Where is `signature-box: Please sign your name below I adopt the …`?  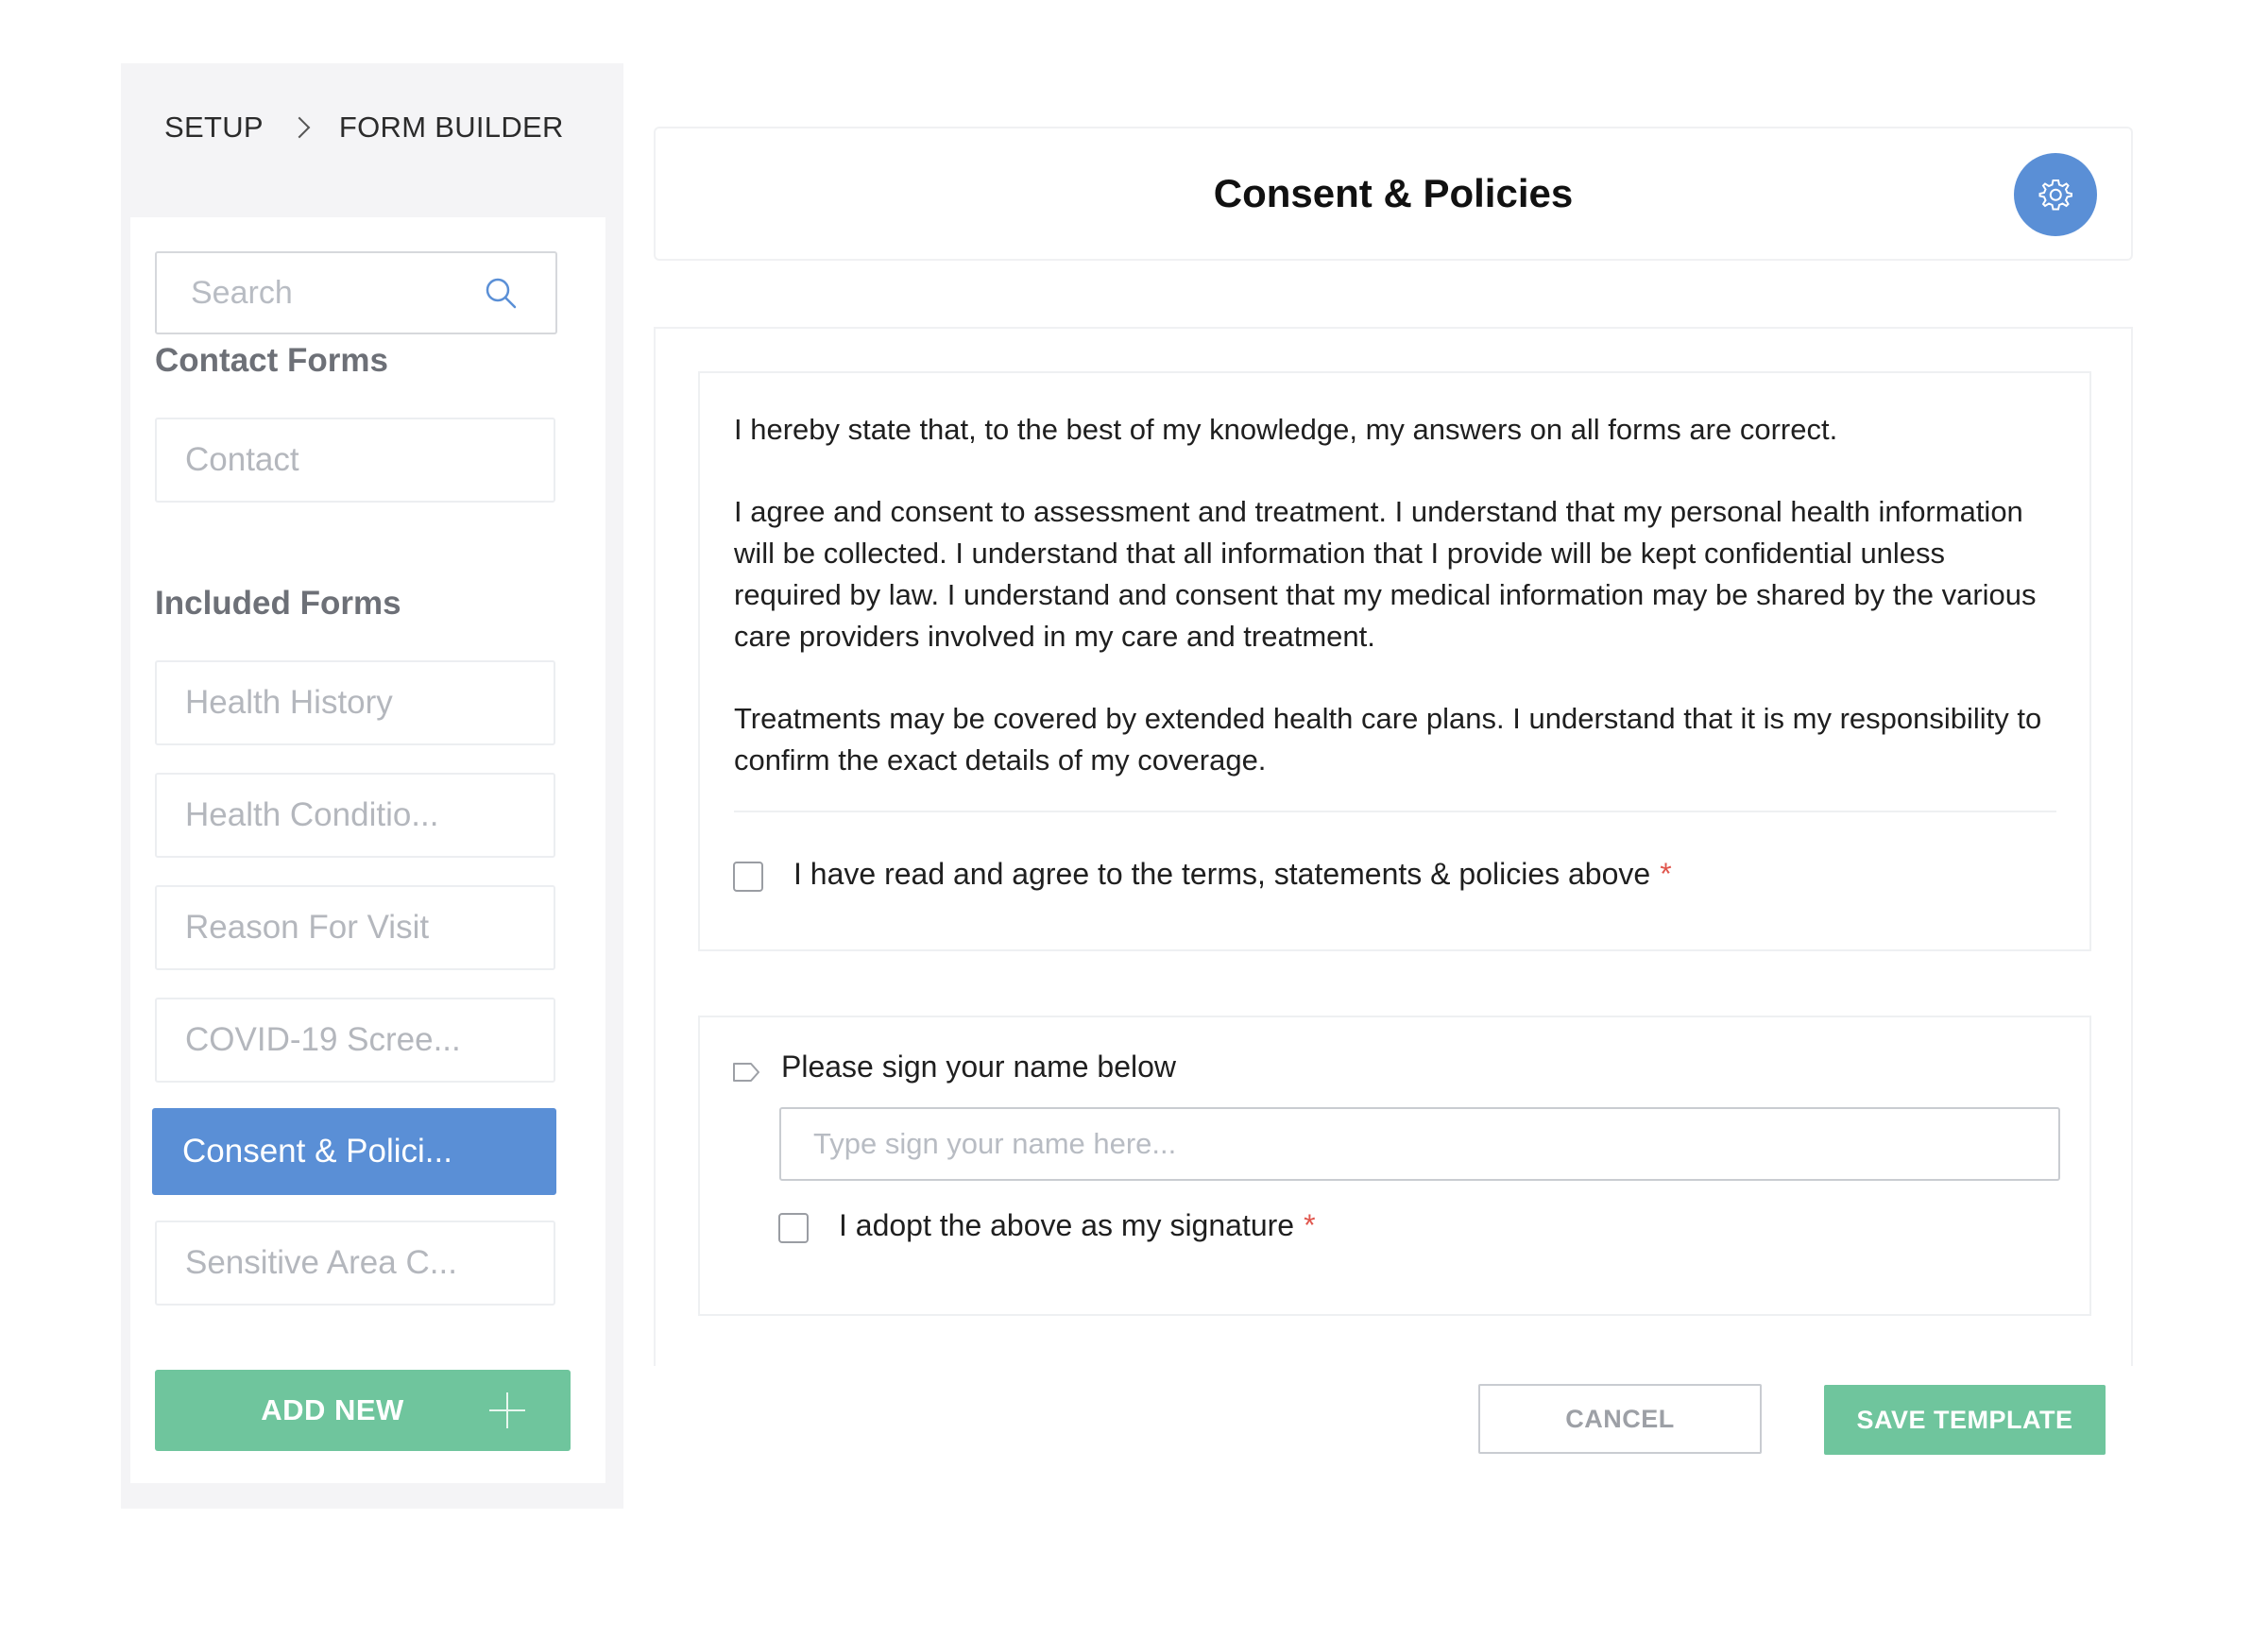 signature-box: Please sign your name below I adopt the … is located at coordinates (1395, 1166).